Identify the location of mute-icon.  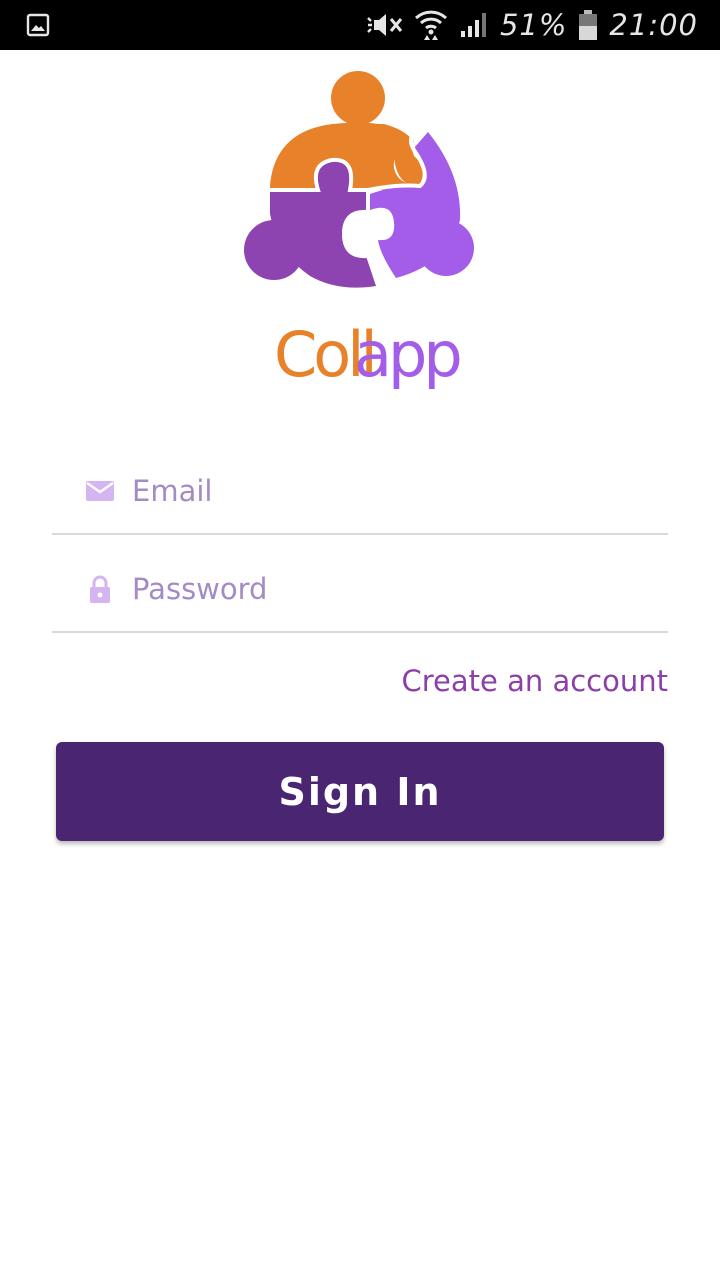
(385, 25).